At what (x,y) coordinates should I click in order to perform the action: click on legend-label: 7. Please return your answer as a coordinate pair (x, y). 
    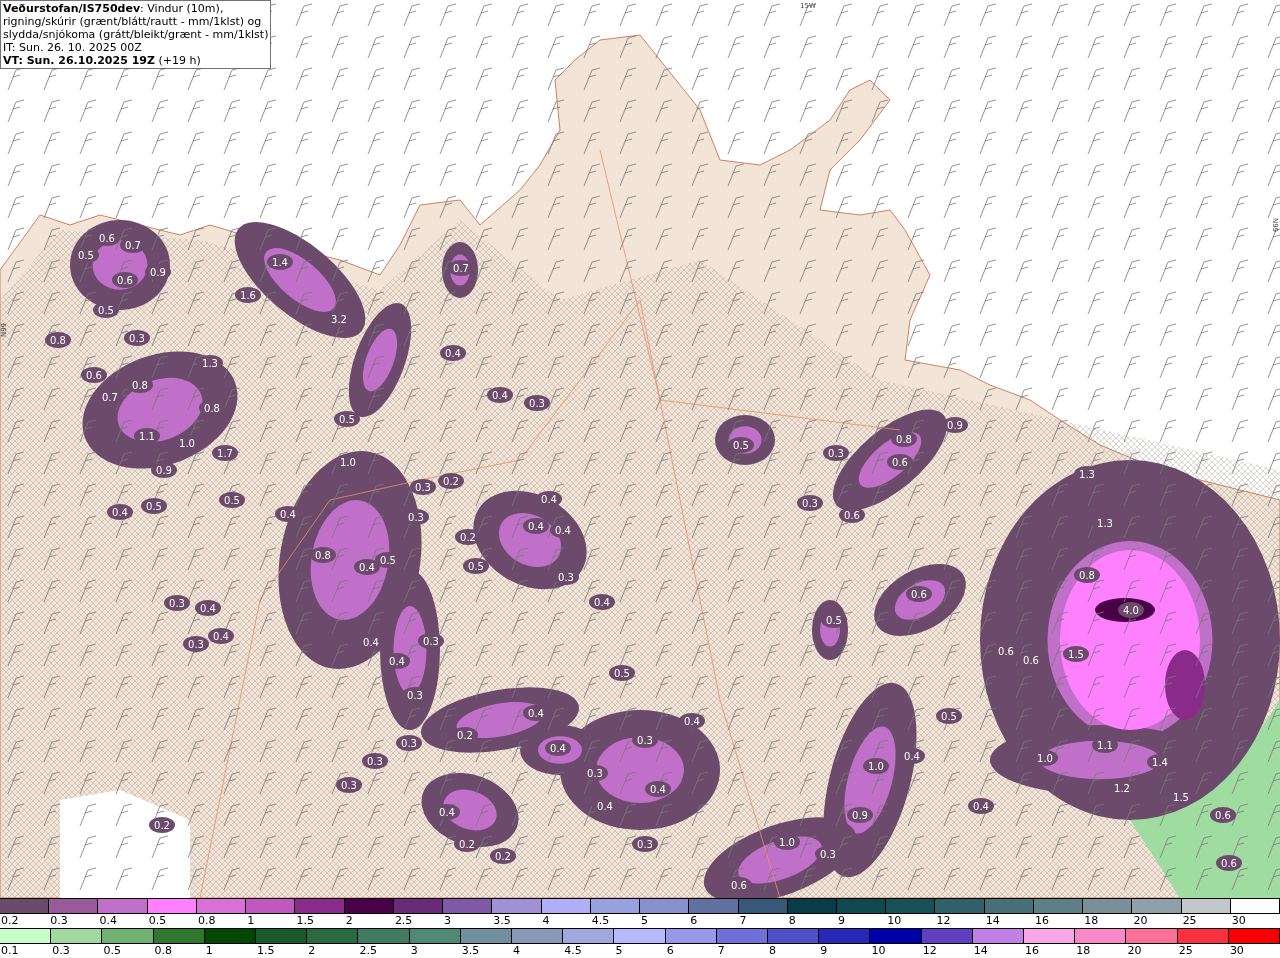
    Looking at the image, I should click on (742, 921).